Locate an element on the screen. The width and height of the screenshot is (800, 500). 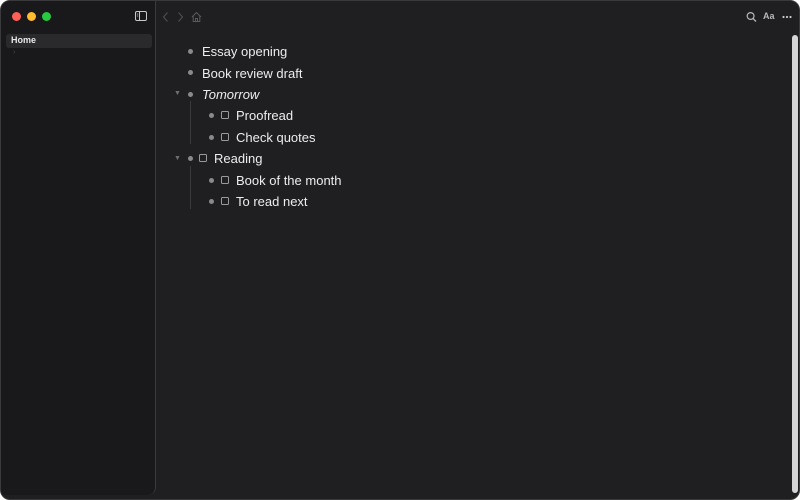
font-size-icon: Aa is located at coordinates (769, 17).